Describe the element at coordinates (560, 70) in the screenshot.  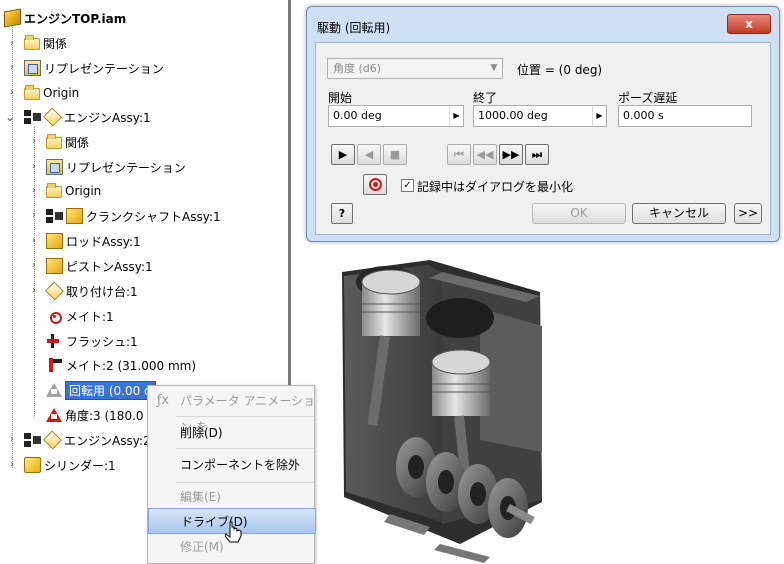
I see `position-readout: 位置 = (0 deg)` at that location.